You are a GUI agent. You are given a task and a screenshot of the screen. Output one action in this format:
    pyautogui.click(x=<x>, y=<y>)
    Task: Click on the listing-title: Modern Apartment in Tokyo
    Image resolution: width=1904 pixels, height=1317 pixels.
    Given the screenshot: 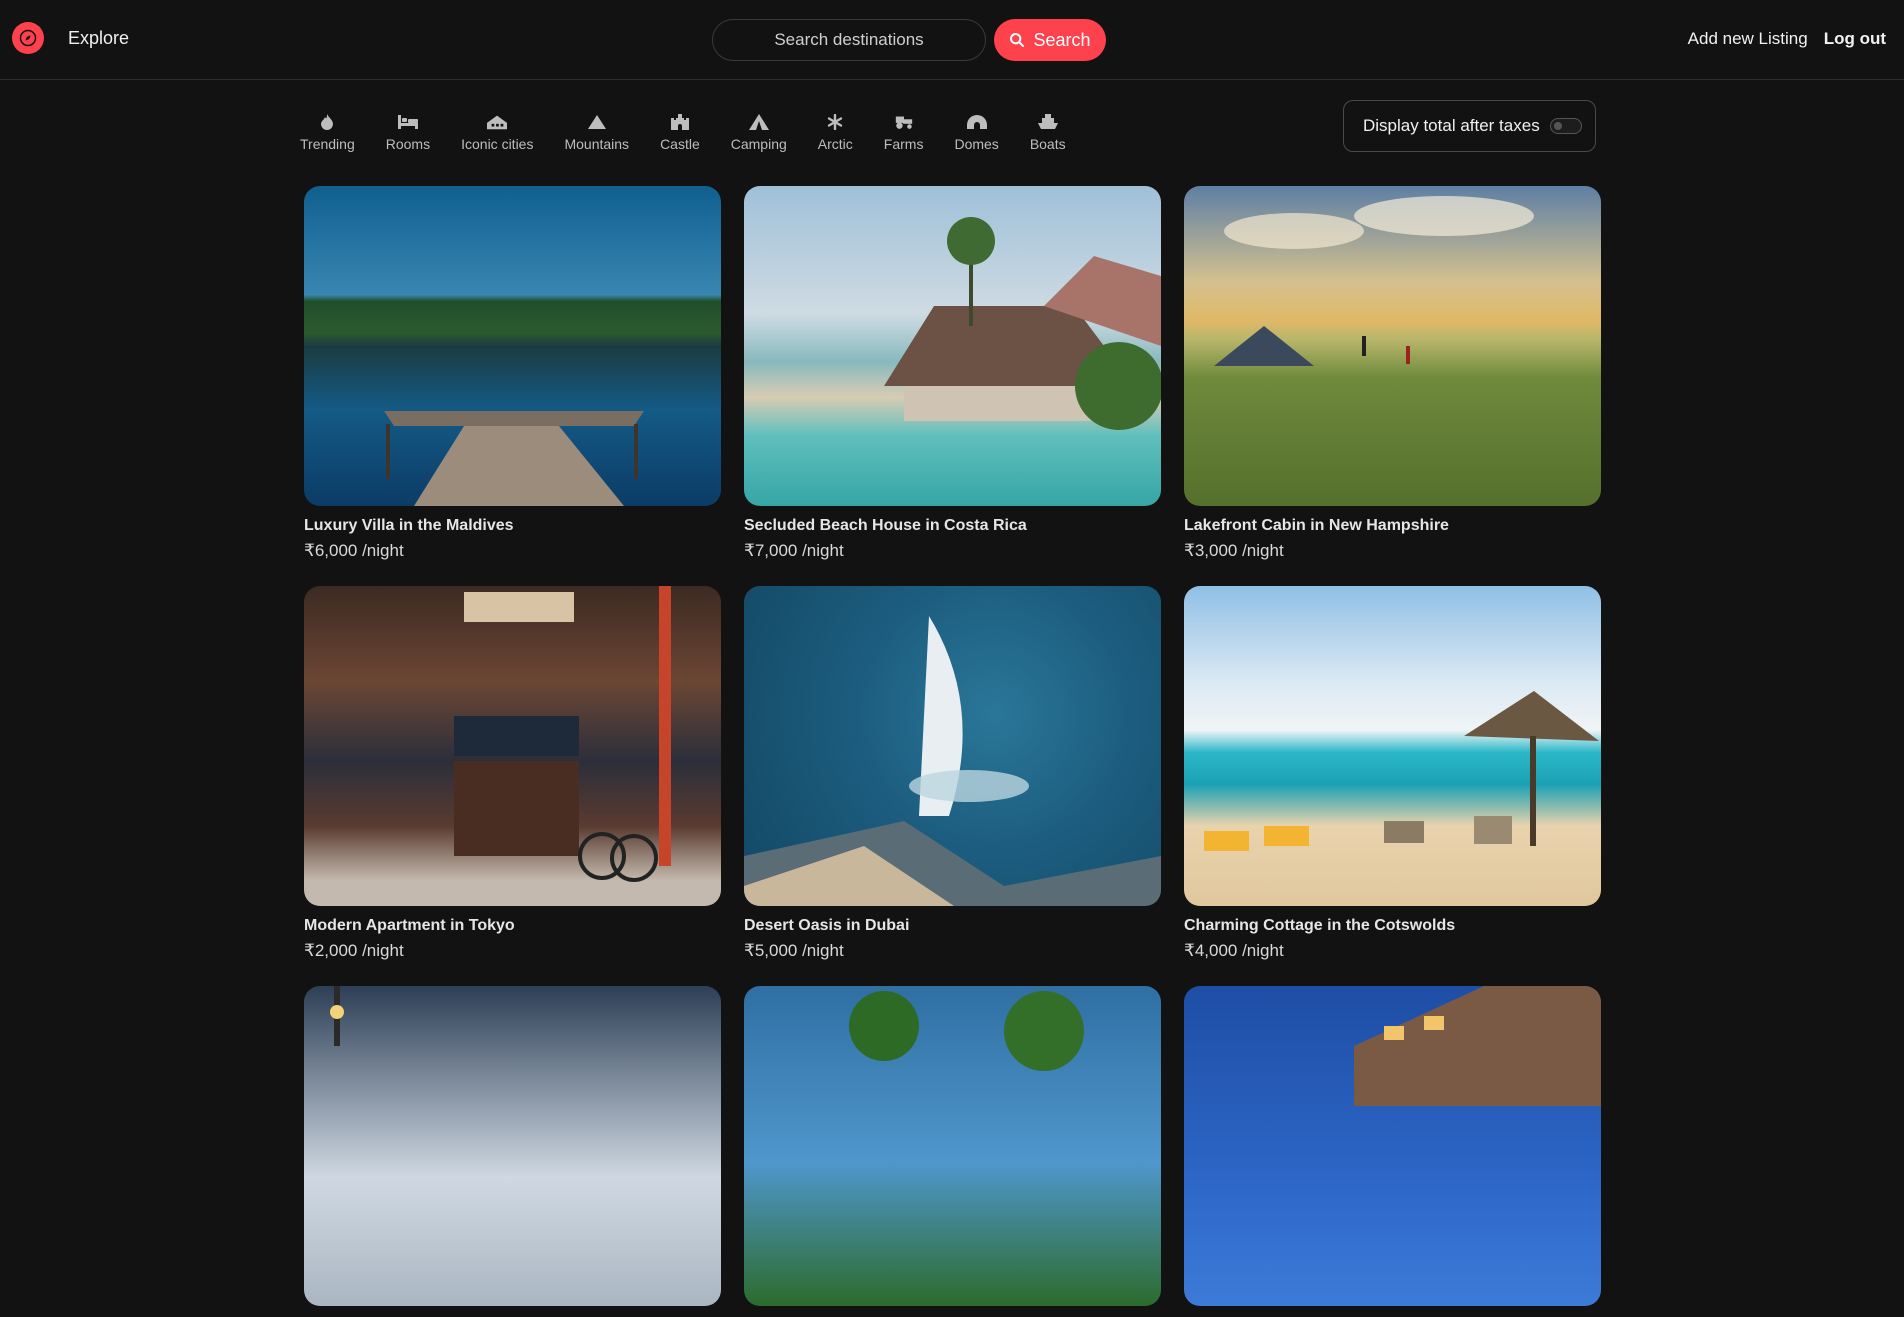 What is the action you would take?
    pyautogui.click(x=409, y=925)
    